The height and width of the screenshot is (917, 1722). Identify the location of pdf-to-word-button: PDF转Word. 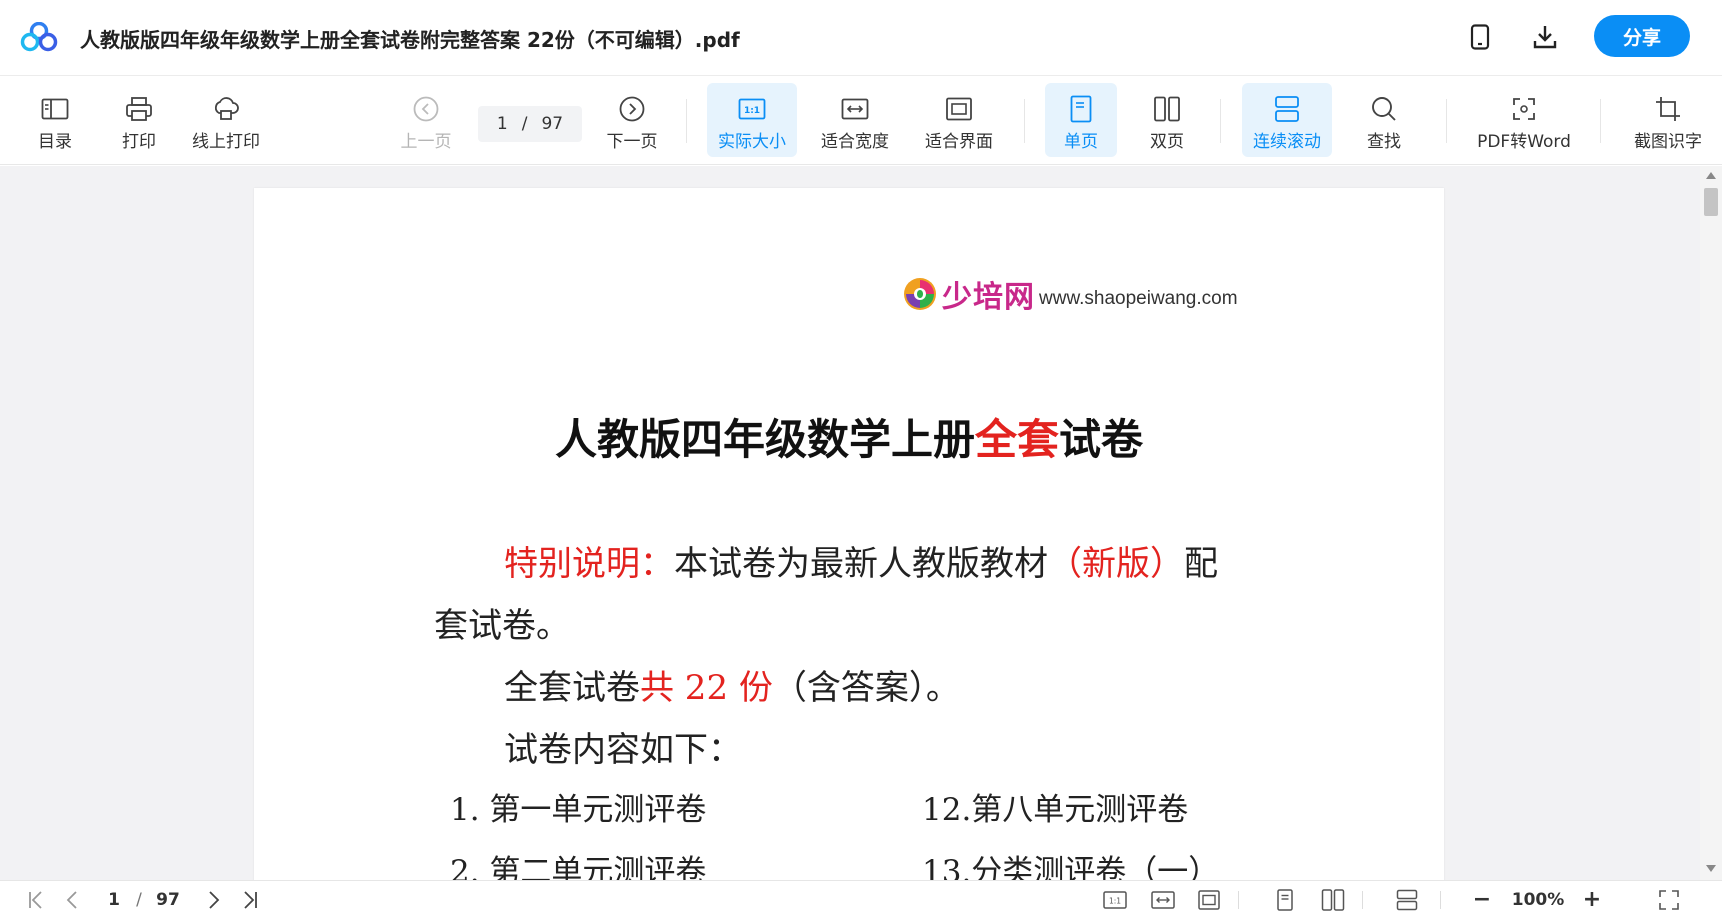
(1524, 120).